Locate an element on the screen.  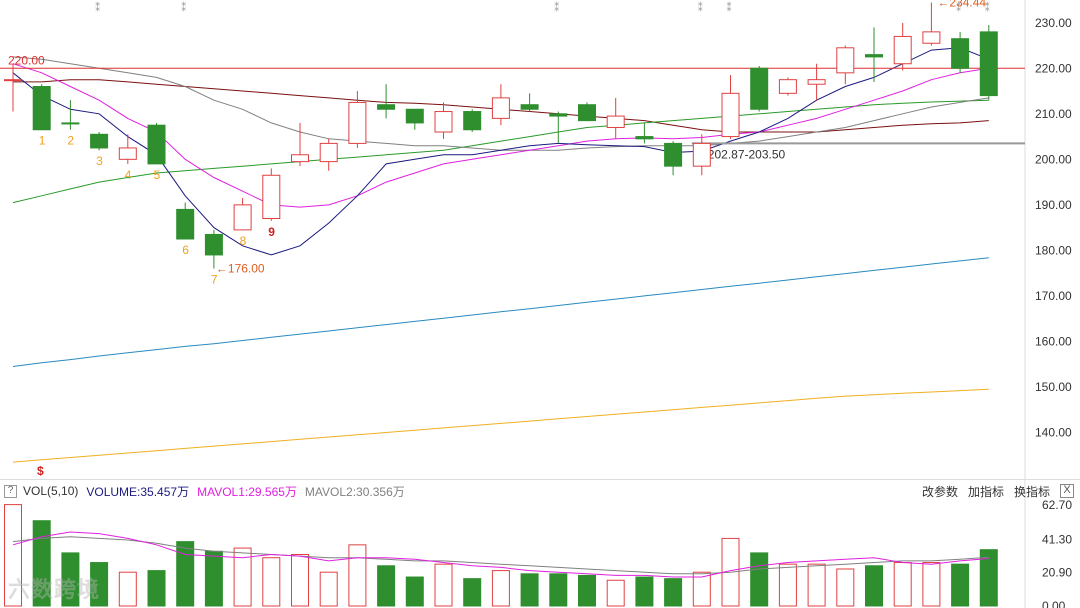
switch-indicator-button: 换指标 is located at coordinates (1032, 491).